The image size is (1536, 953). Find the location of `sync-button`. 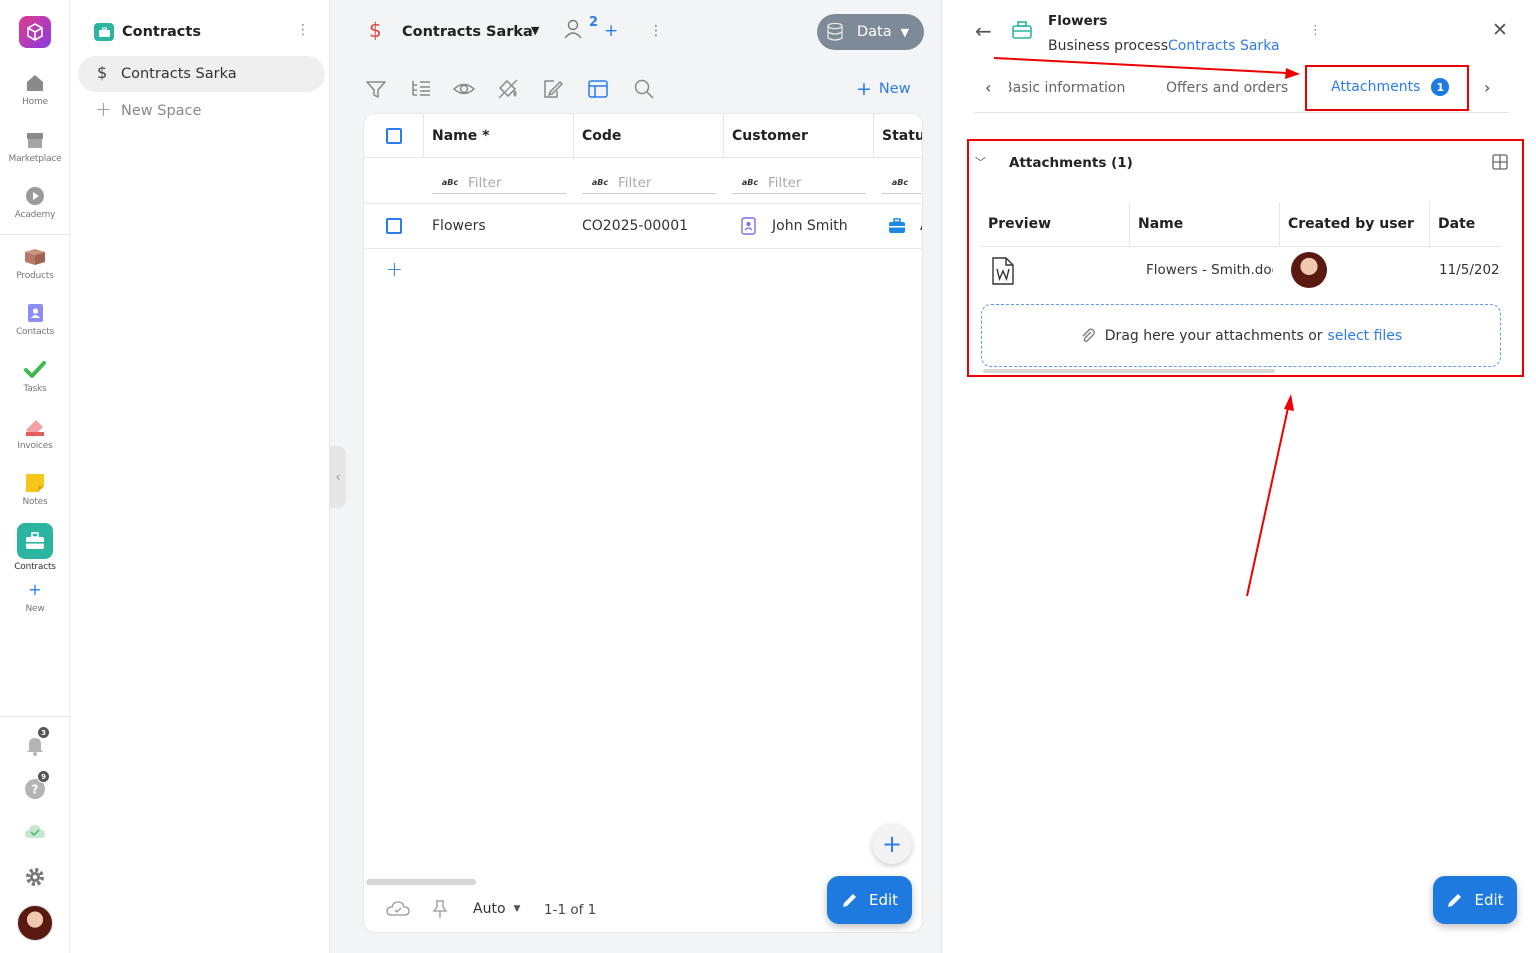

sync-button is located at coordinates (35, 832).